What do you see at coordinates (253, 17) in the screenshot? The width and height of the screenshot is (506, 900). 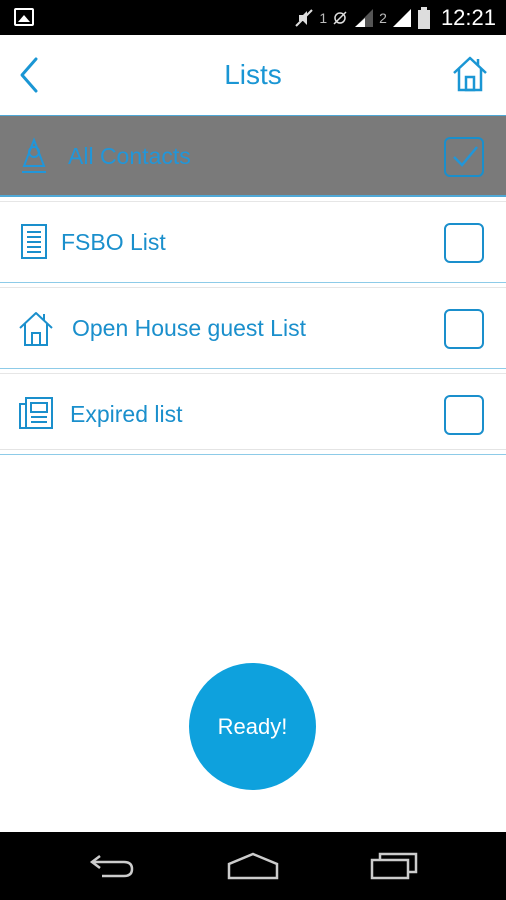 I see `status-bar: 1 2 12:21` at bounding box center [253, 17].